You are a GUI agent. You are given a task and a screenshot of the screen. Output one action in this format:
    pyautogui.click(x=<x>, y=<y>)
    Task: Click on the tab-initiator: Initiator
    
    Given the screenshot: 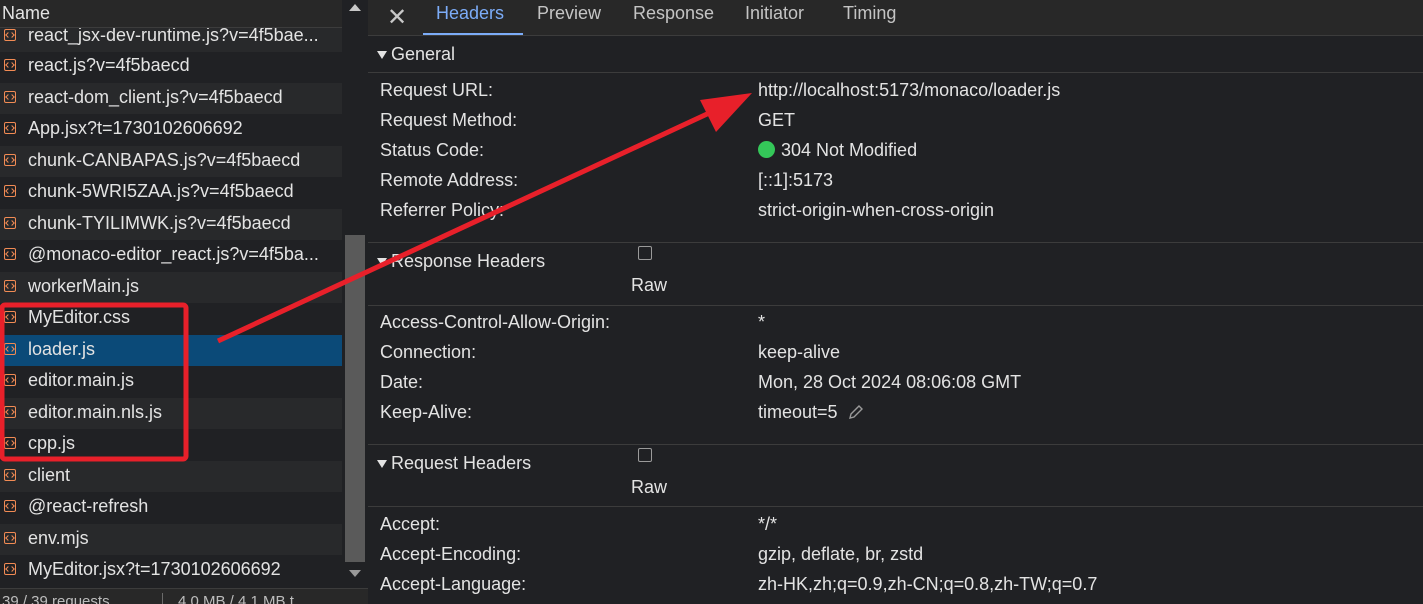 What is the action you would take?
    pyautogui.click(x=774, y=13)
    